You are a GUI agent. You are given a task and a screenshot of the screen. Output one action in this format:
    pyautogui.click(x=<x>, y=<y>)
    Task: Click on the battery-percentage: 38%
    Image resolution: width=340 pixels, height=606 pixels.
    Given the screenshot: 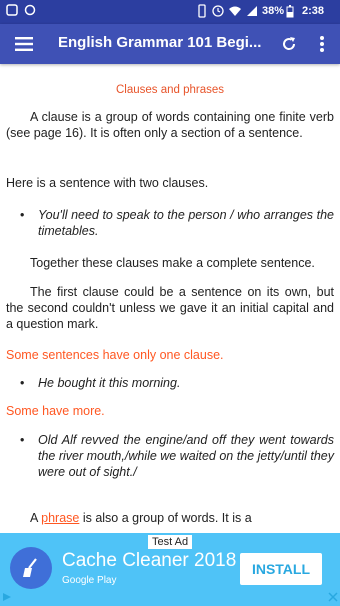 What is the action you would take?
    pyautogui.click(x=273, y=11)
    